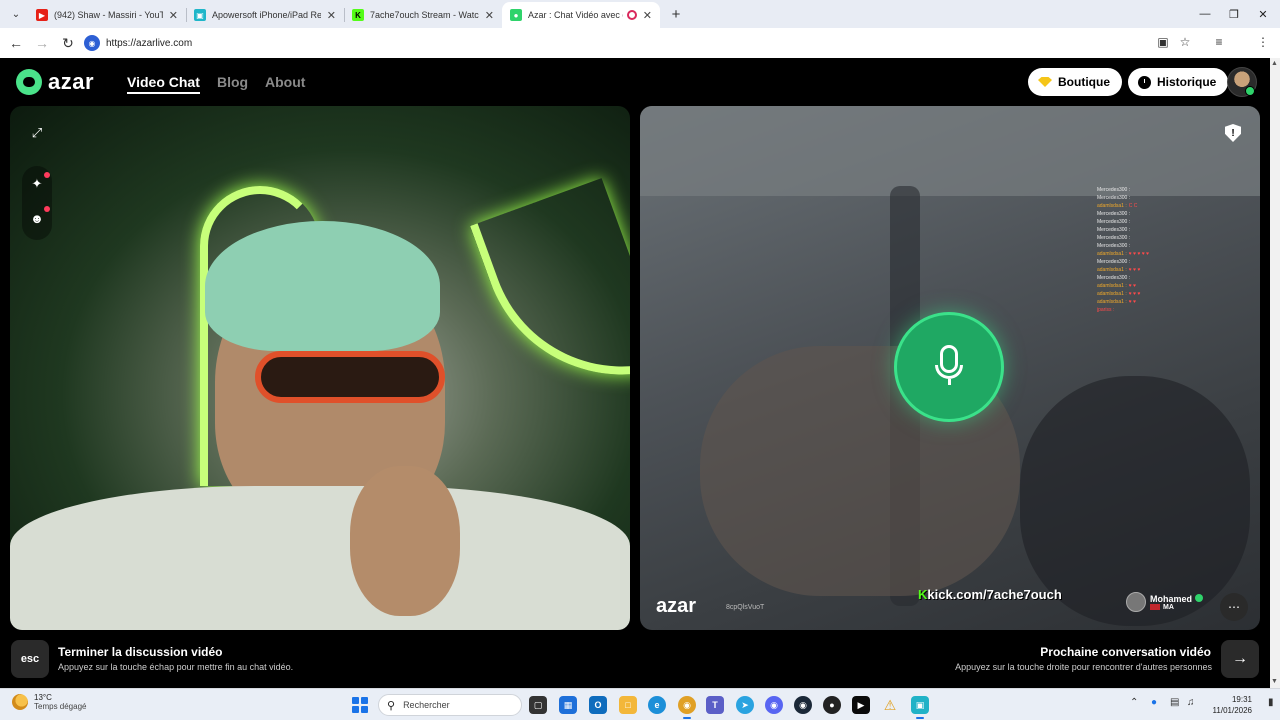 The height and width of the screenshot is (720, 1280). I want to click on task-view-icon: ▢, so click(538, 705).